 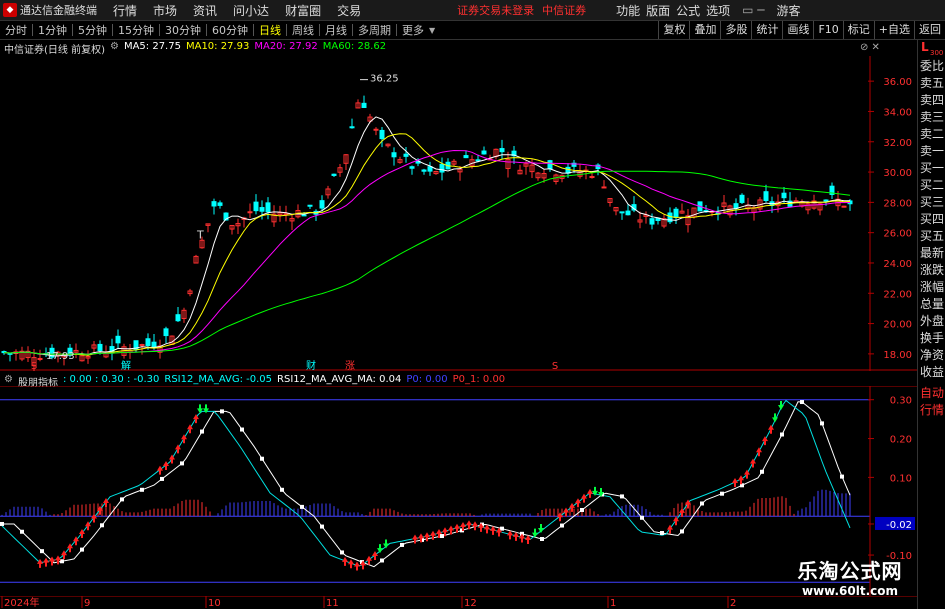 What do you see at coordinates (54, 48) in the screenshot?
I see `stock-name: 中信证券(日线 前复权)` at bounding box center [54, 48].